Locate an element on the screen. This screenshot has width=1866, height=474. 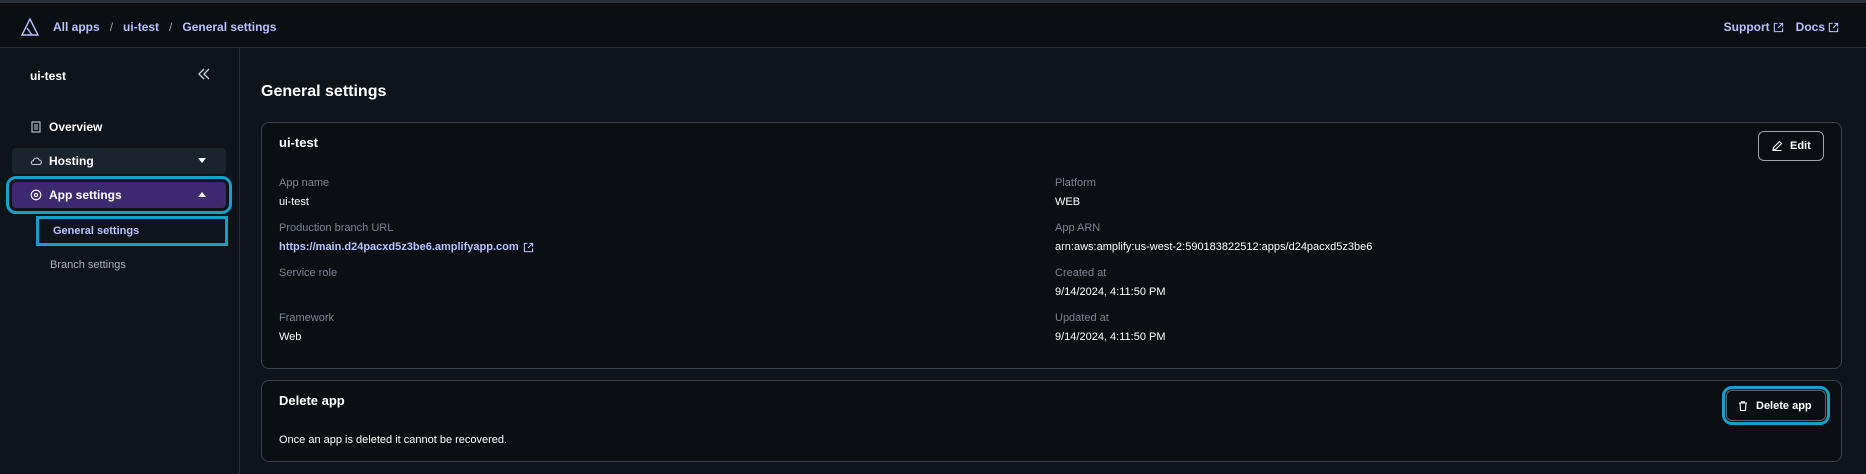
caret-down-icon is located at coordinates (202, 160).